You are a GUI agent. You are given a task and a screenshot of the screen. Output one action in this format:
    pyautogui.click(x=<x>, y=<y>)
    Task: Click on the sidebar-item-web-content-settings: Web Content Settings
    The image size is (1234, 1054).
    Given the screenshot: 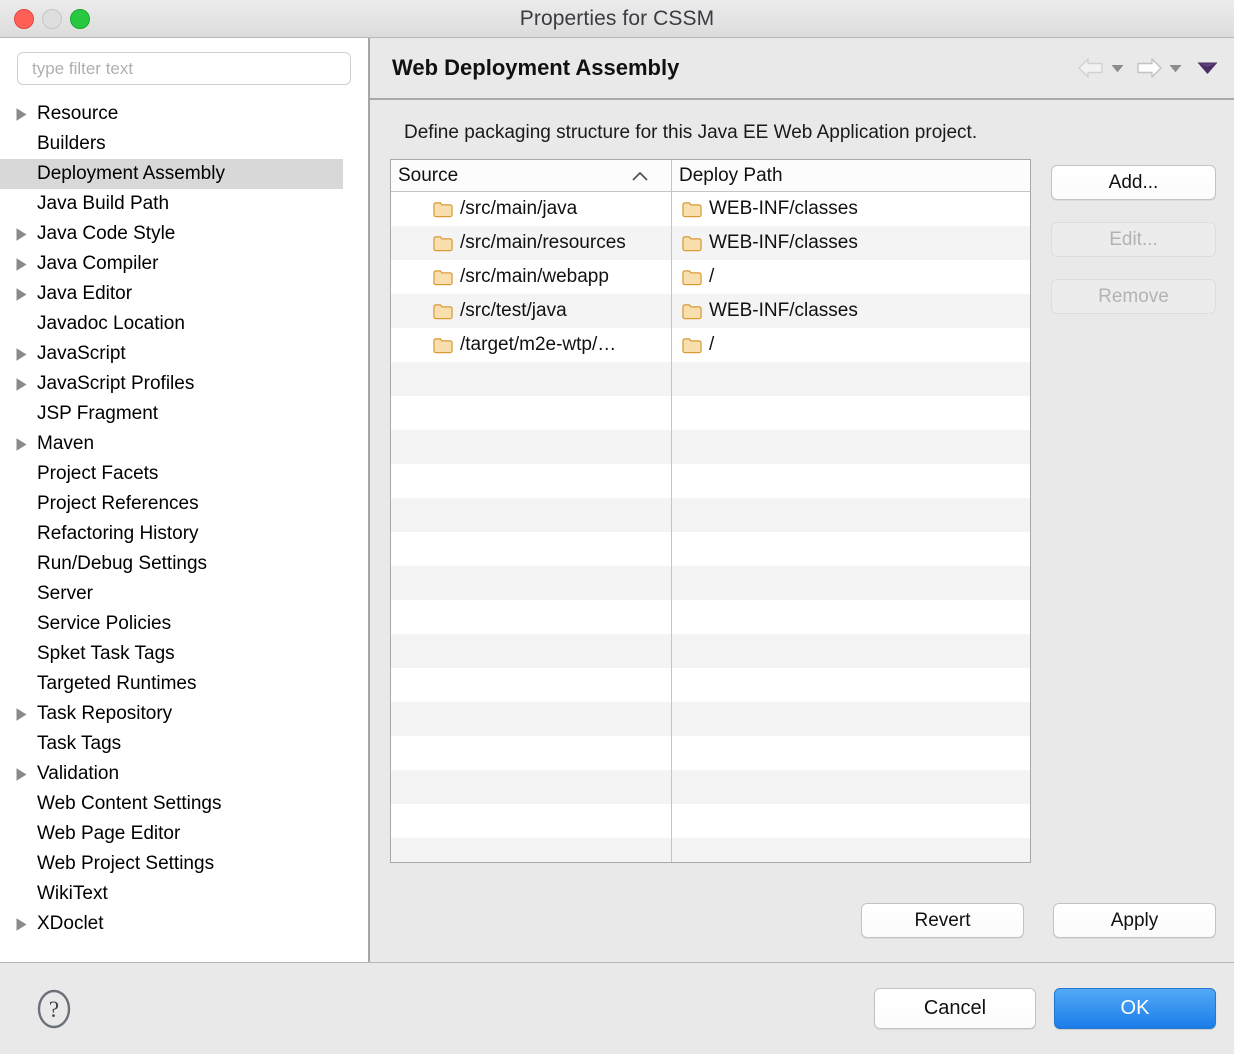 What is the action you would take?
    pyautogui.click(x=171, y=804)
    